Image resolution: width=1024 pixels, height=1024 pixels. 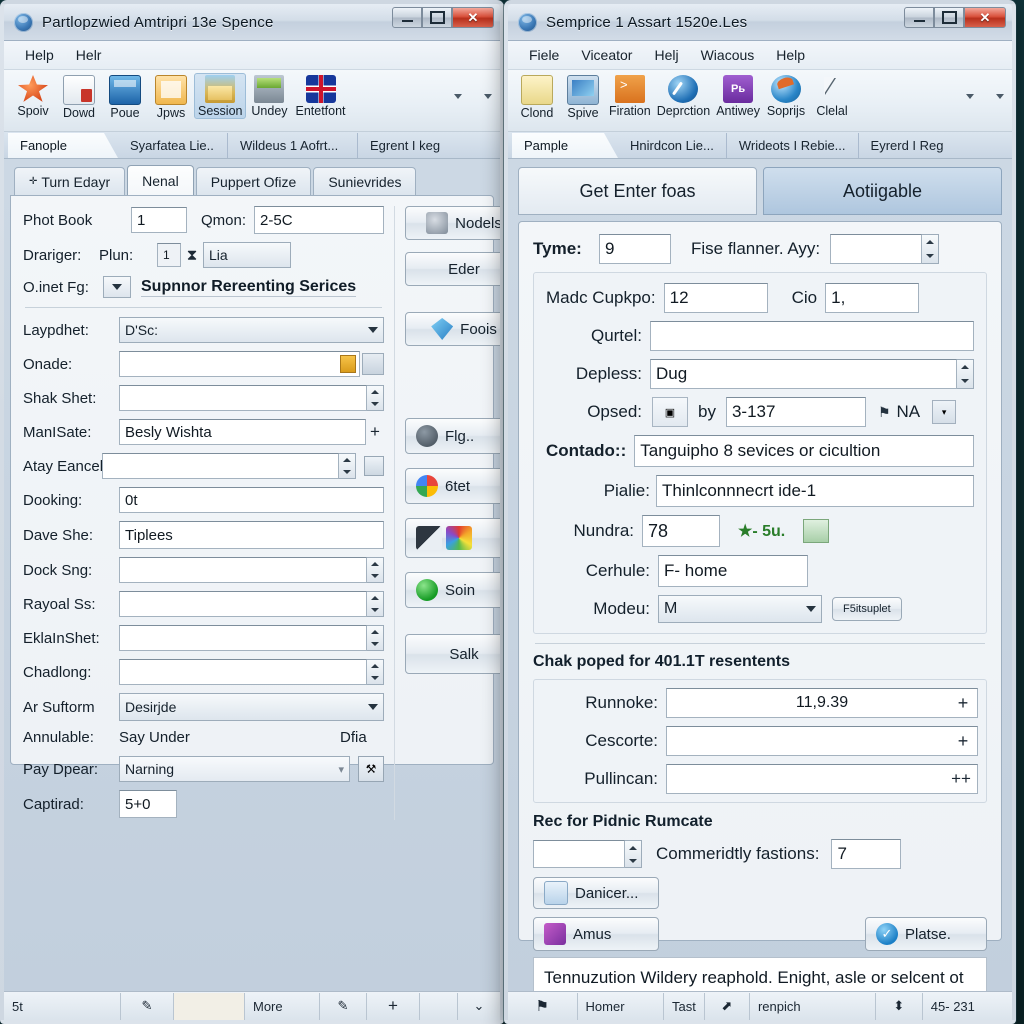 I want to click on toolbar-button-session: Session, so click(x=220, y=96).